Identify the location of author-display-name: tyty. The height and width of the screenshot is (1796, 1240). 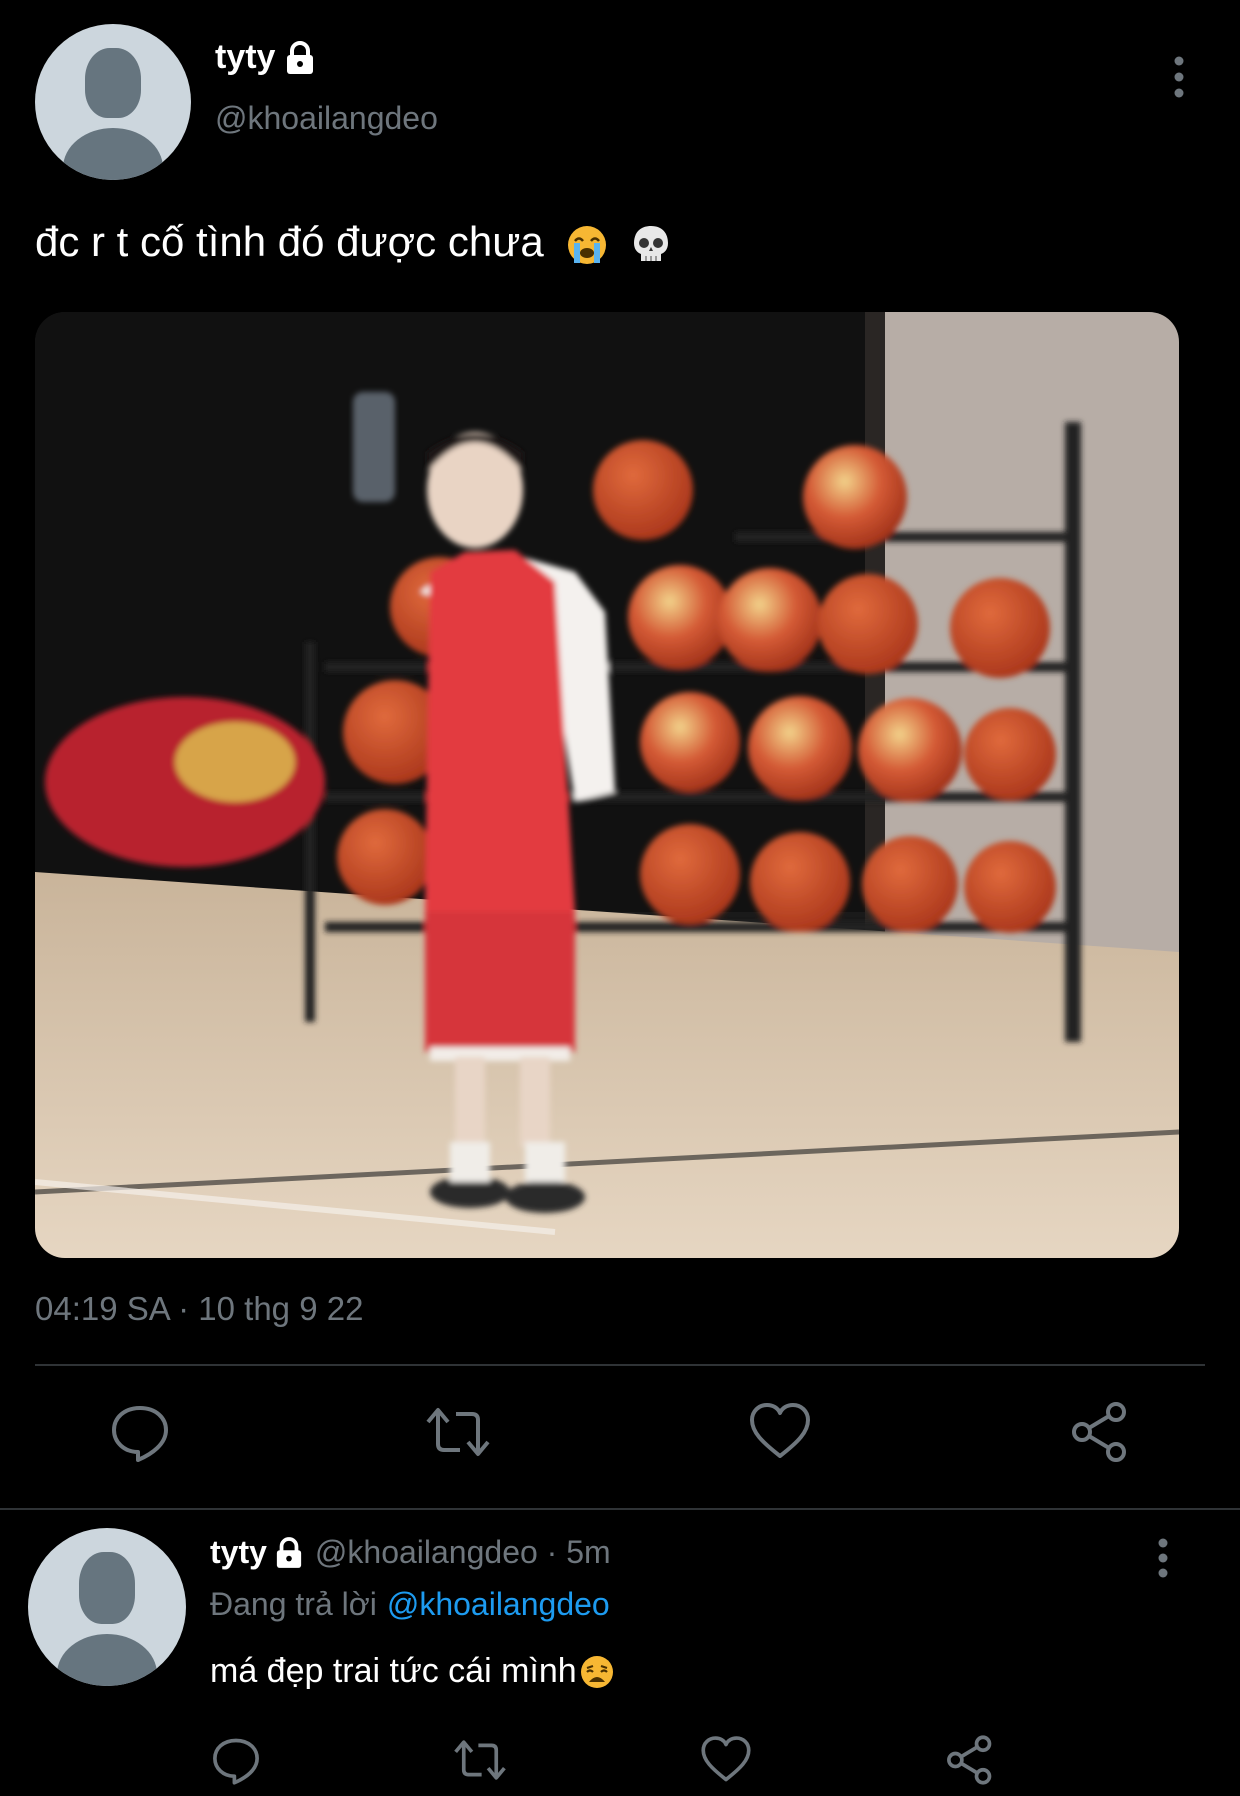
(245, 57).